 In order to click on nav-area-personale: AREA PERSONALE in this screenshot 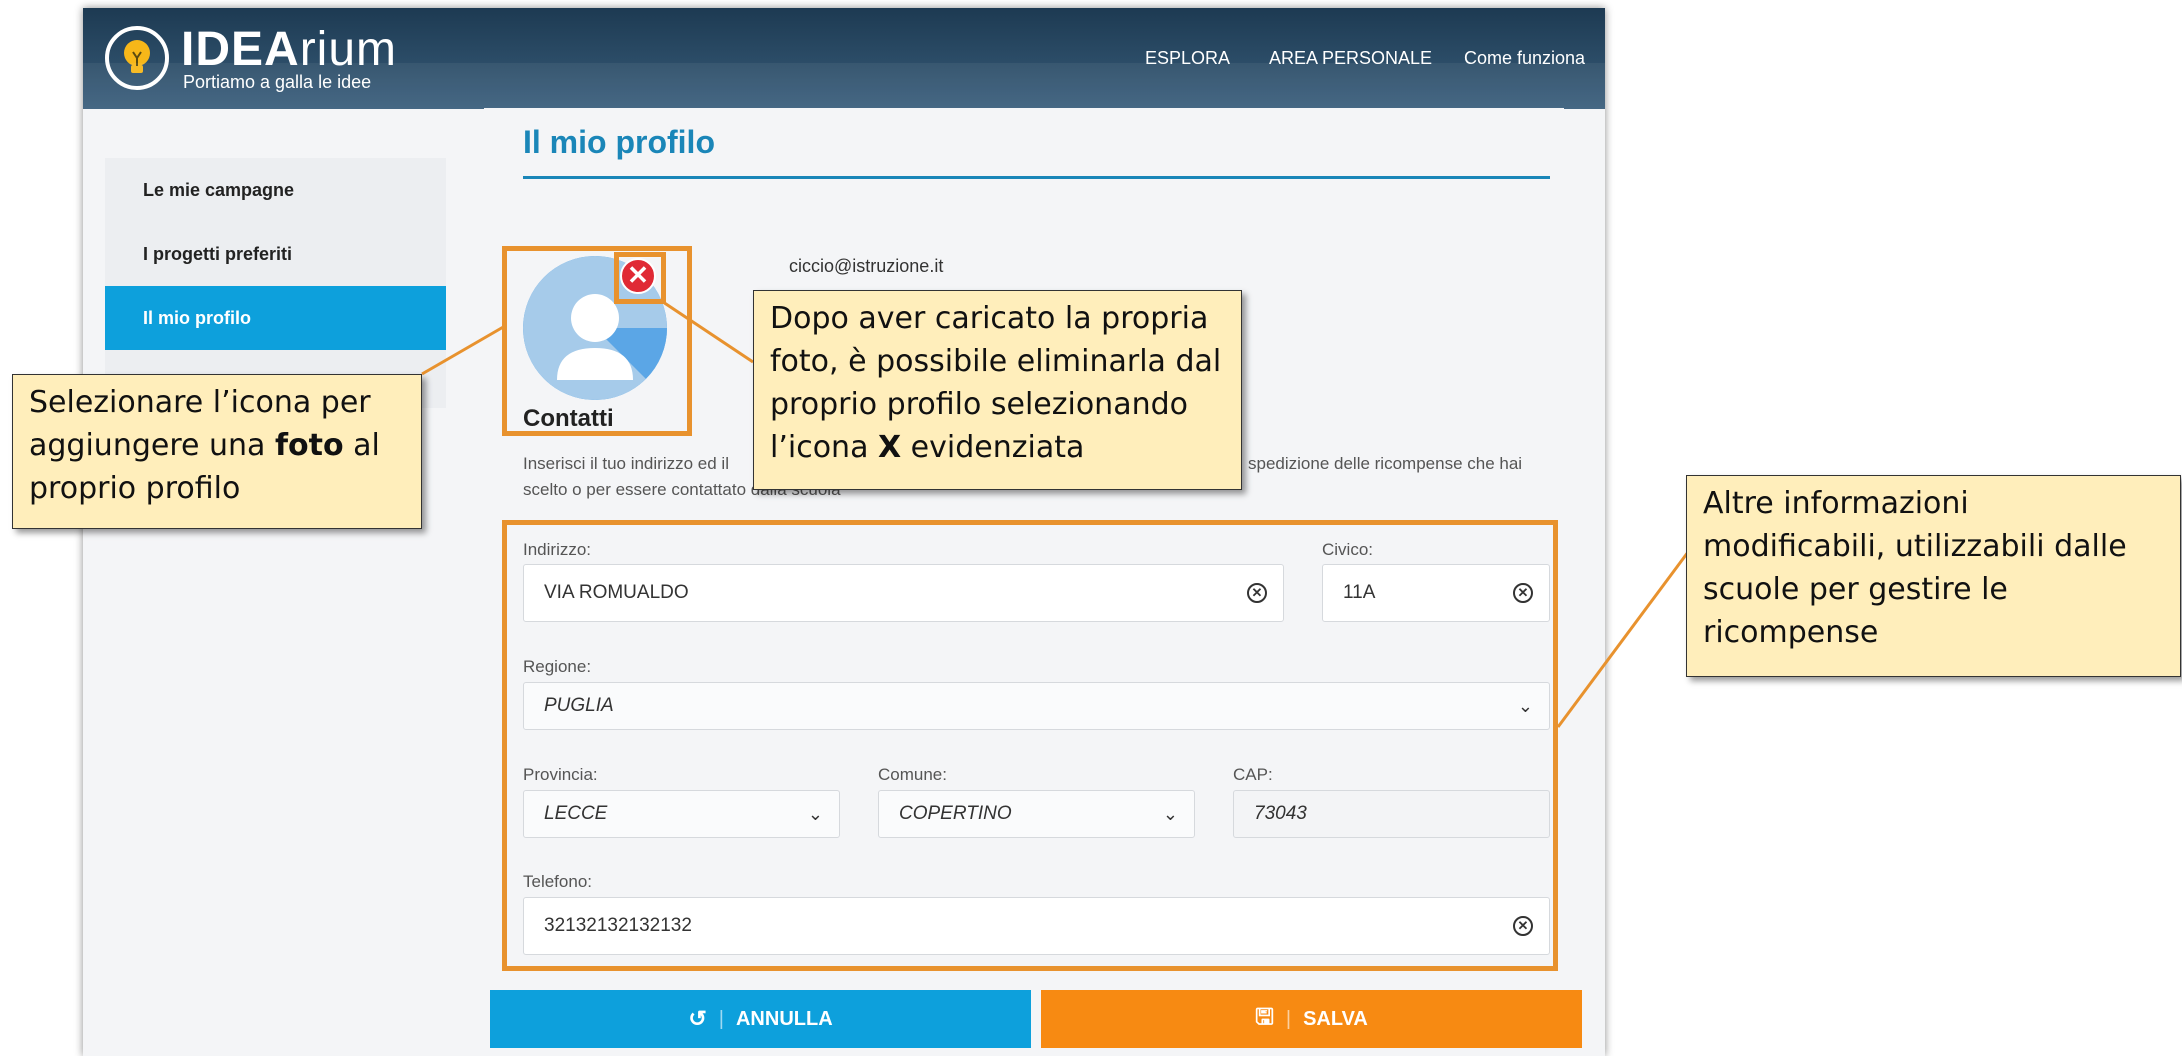, I will do `click(1350, 58)`.